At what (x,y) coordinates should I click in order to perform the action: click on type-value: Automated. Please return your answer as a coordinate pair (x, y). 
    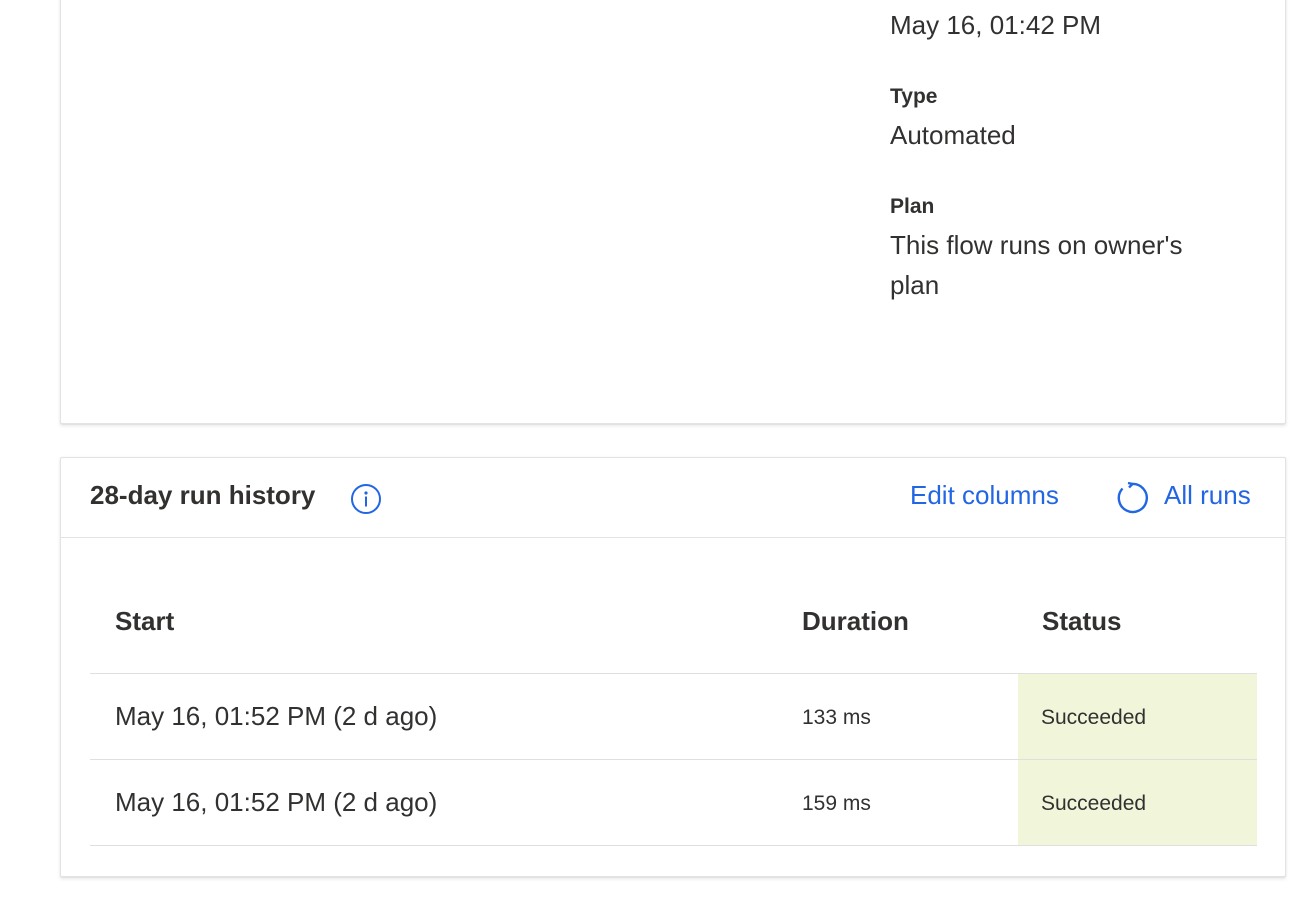
    Looking at the image, I should click on (953, 135).